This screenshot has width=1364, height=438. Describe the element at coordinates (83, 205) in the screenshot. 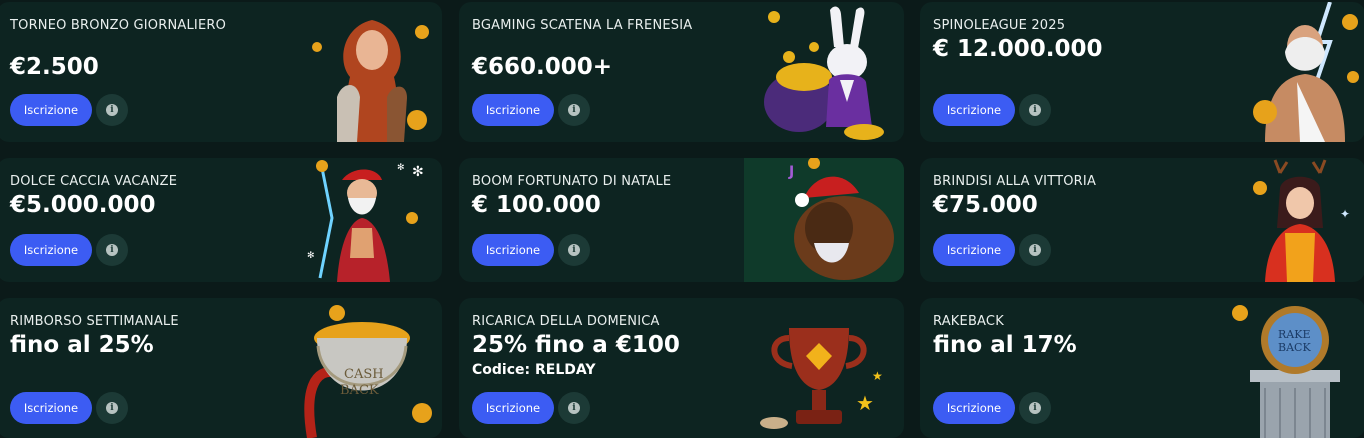

I see `promo-amount: €5.000.000` at that location.